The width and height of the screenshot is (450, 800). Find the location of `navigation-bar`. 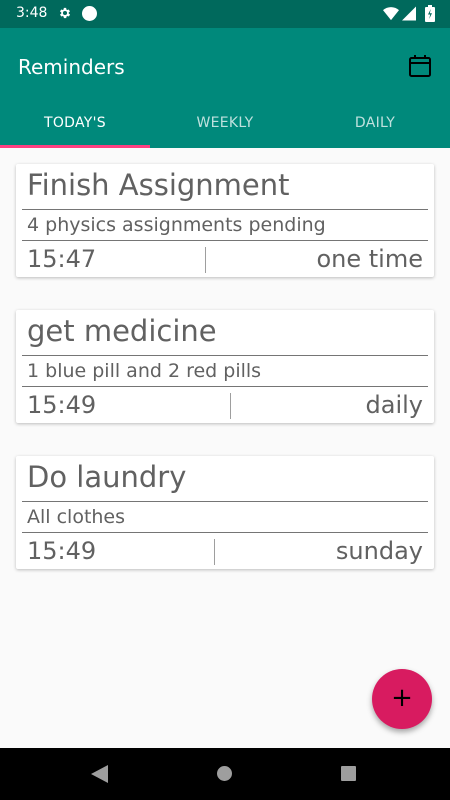

navigation-bar is located at coordinates (225, 774).